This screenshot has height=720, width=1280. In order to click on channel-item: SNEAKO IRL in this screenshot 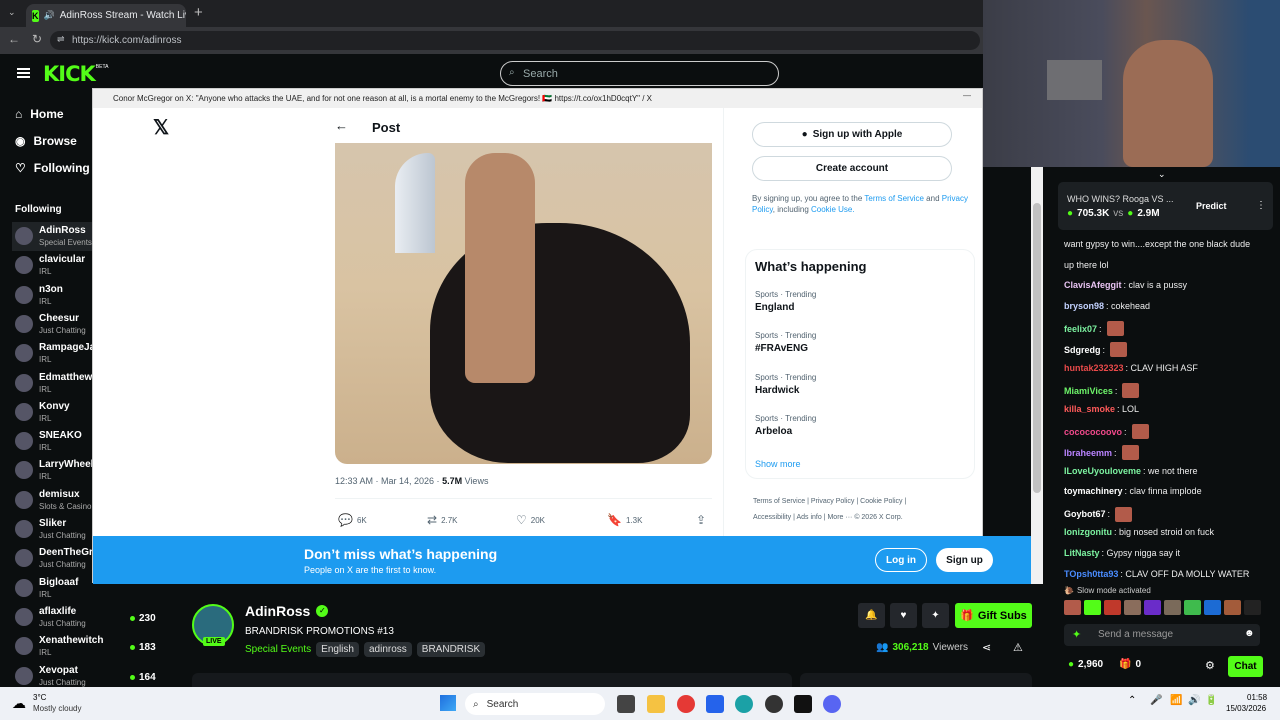, I will do `click(57, 441)`.